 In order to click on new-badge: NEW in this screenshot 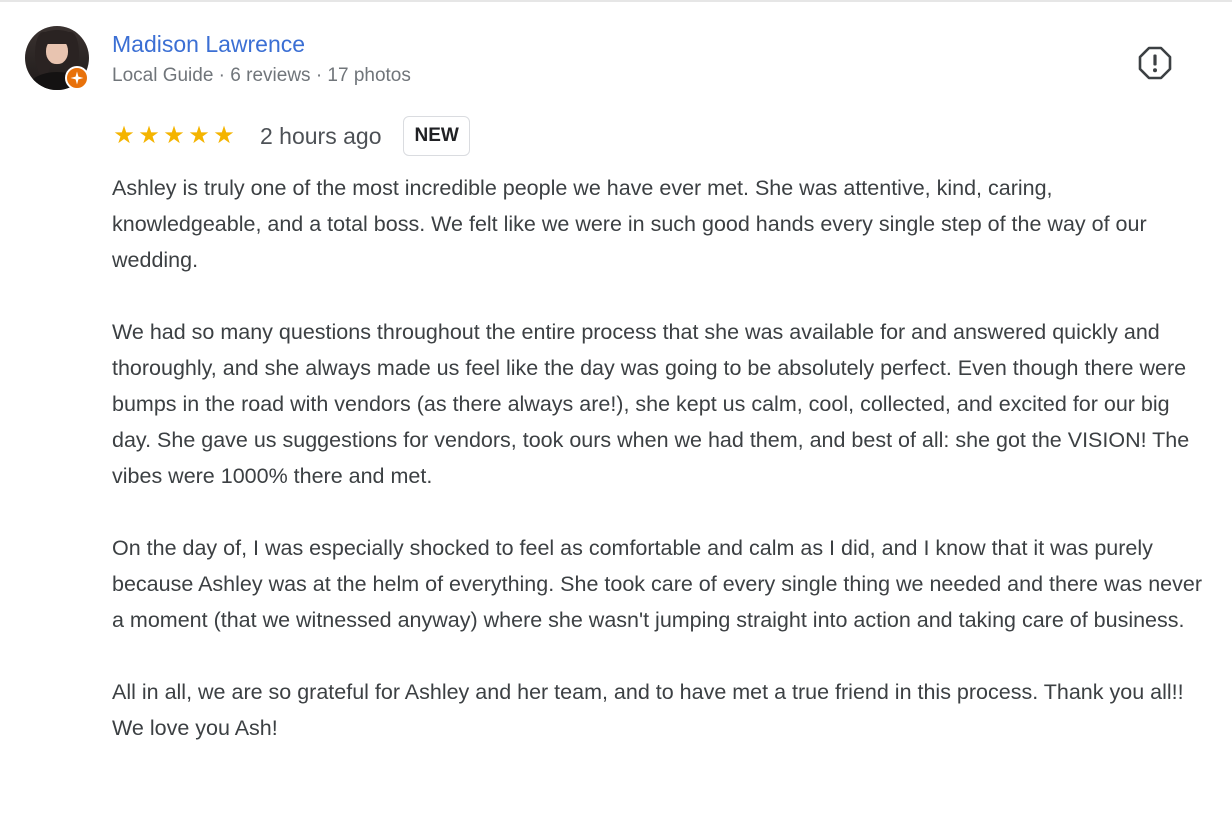, I will do `click(436, 136)`.